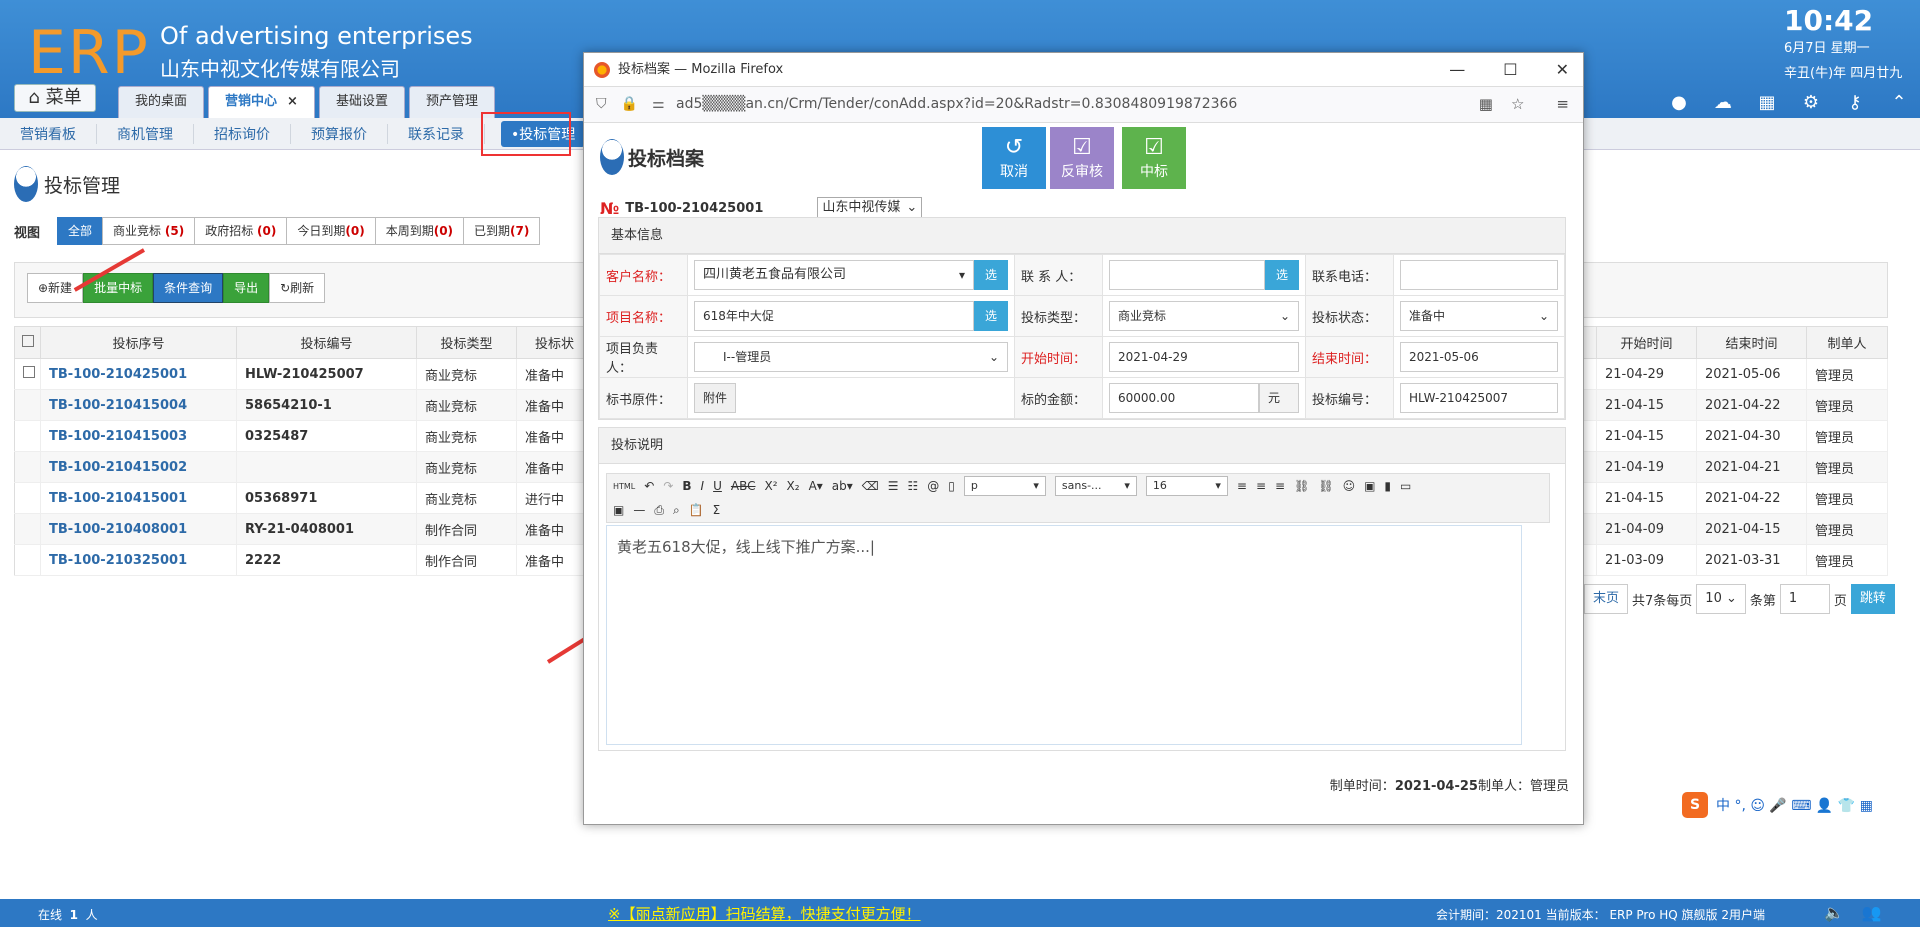  I want to click on tab-settings: 基础设置, so click(361, 102).